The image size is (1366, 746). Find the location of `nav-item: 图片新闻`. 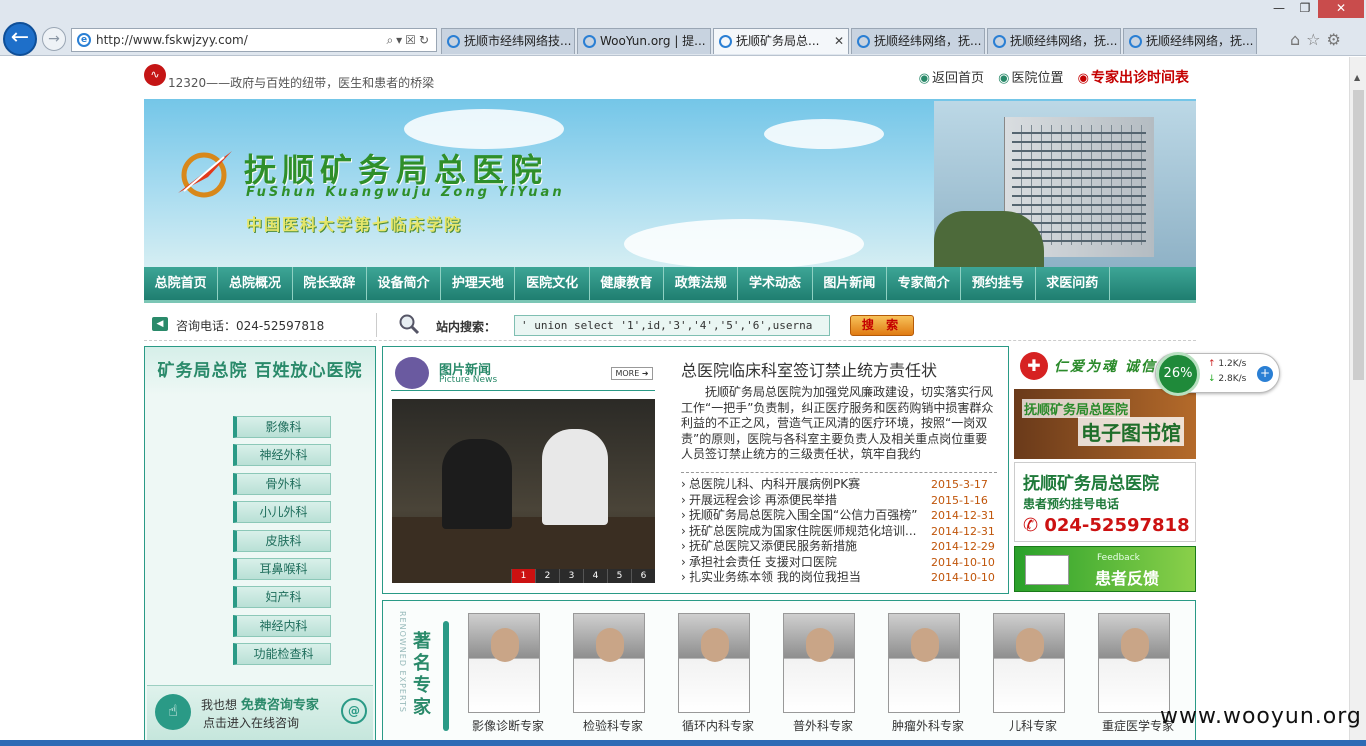

nav-item: 图片新闻 is located at coordinates (850, 283).